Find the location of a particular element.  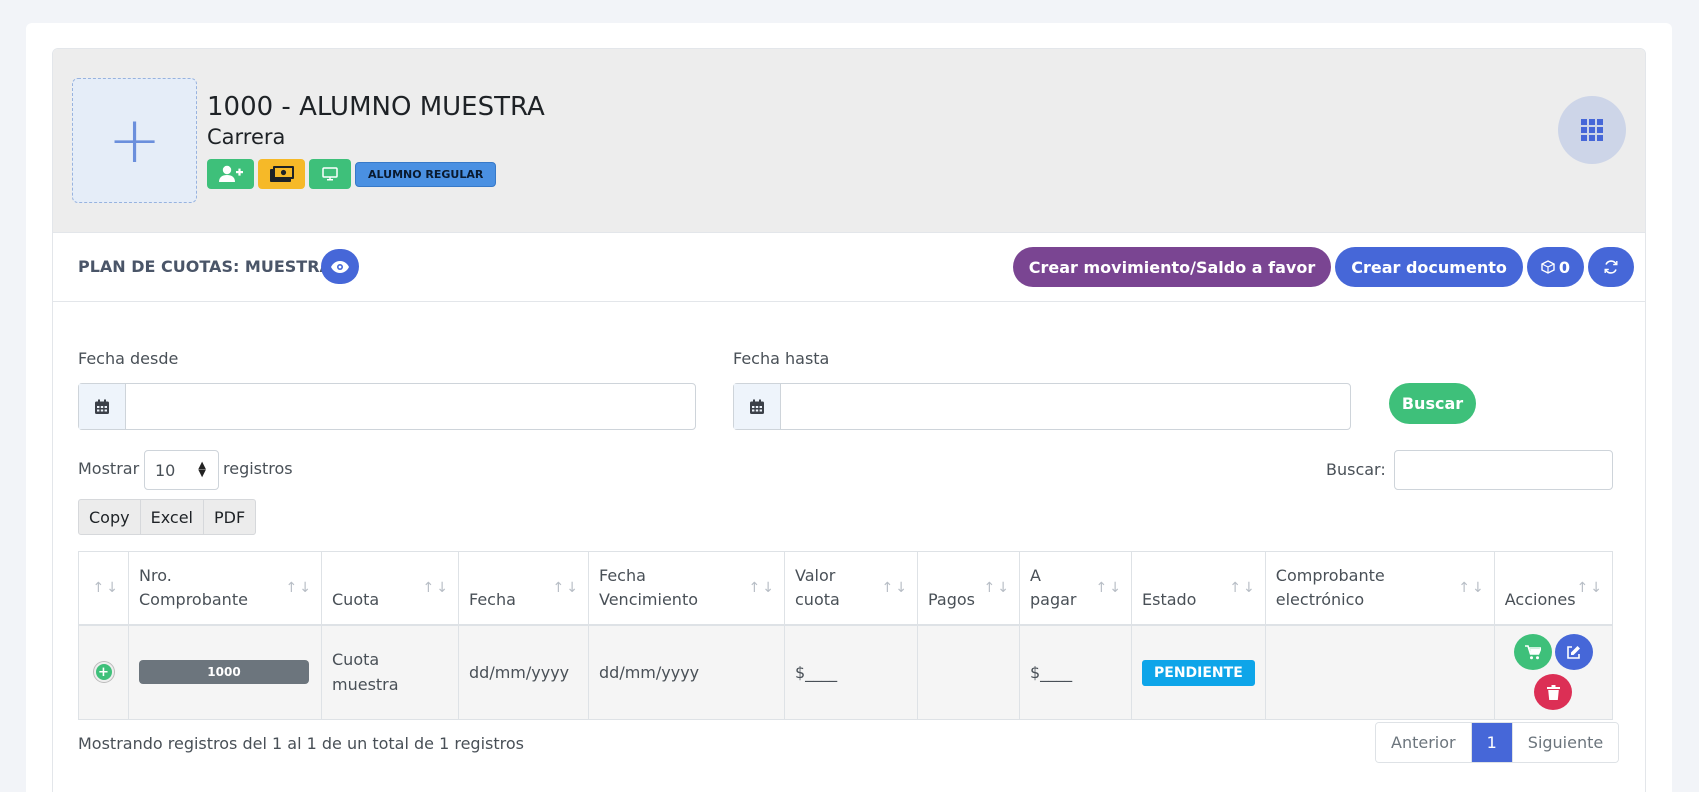

edit-button is located at coordinates (1573, 652).